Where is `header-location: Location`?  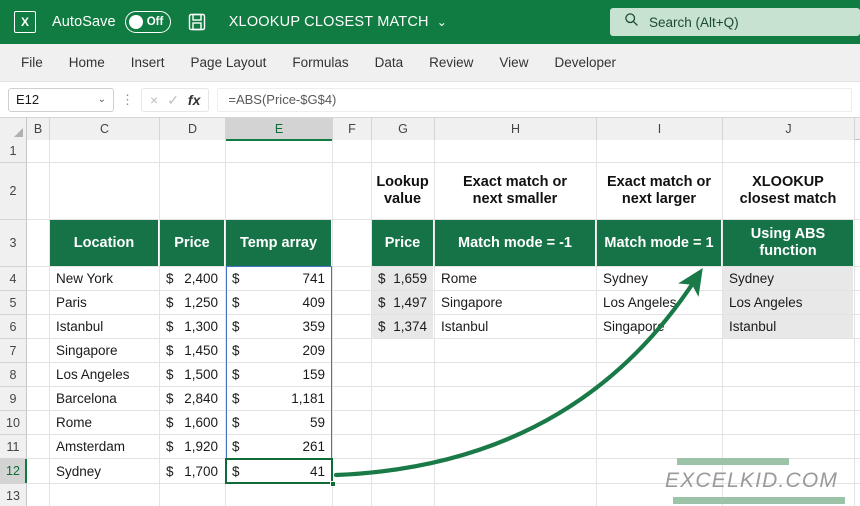 header-location: Location is located at coordinates (104, 243).